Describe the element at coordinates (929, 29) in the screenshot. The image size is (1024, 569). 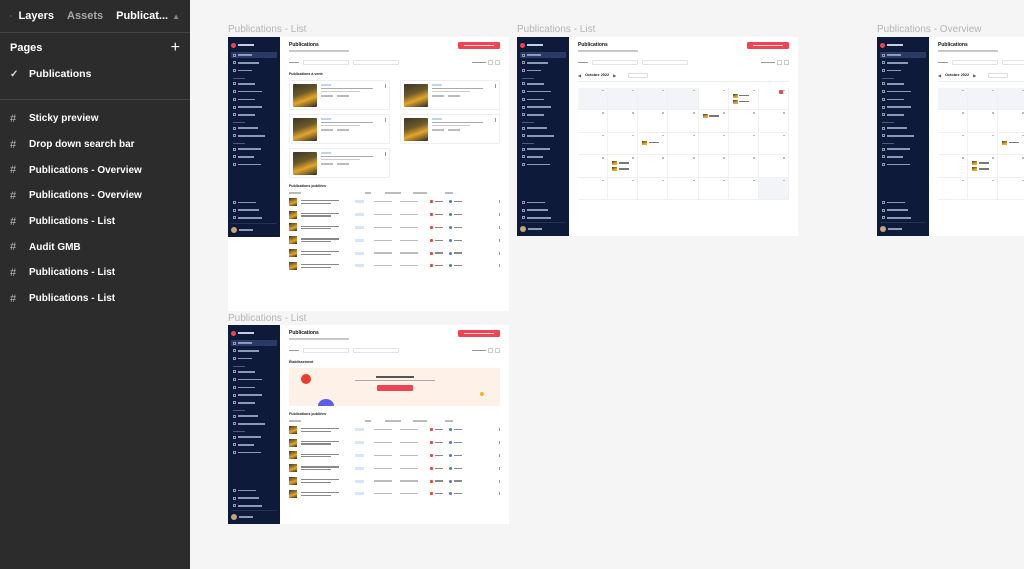
I see `frame-label: Publications - Overview` at that location.